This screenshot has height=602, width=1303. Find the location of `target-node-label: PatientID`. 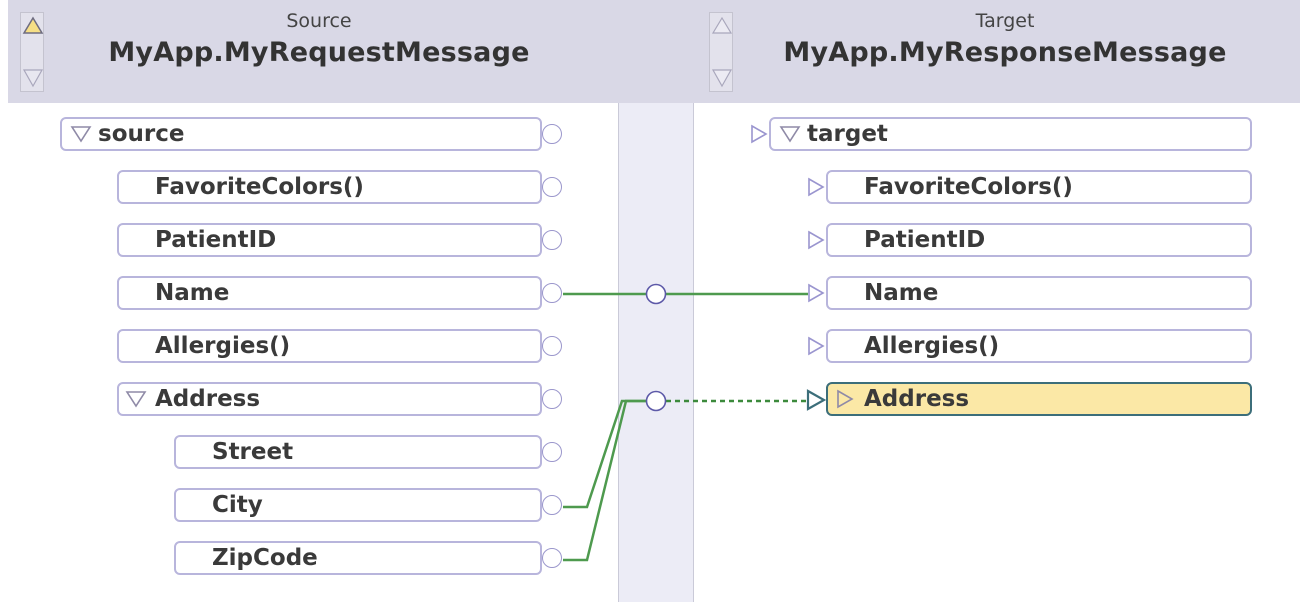

target-node-label: PatientID is located at coordinates (925, 240).